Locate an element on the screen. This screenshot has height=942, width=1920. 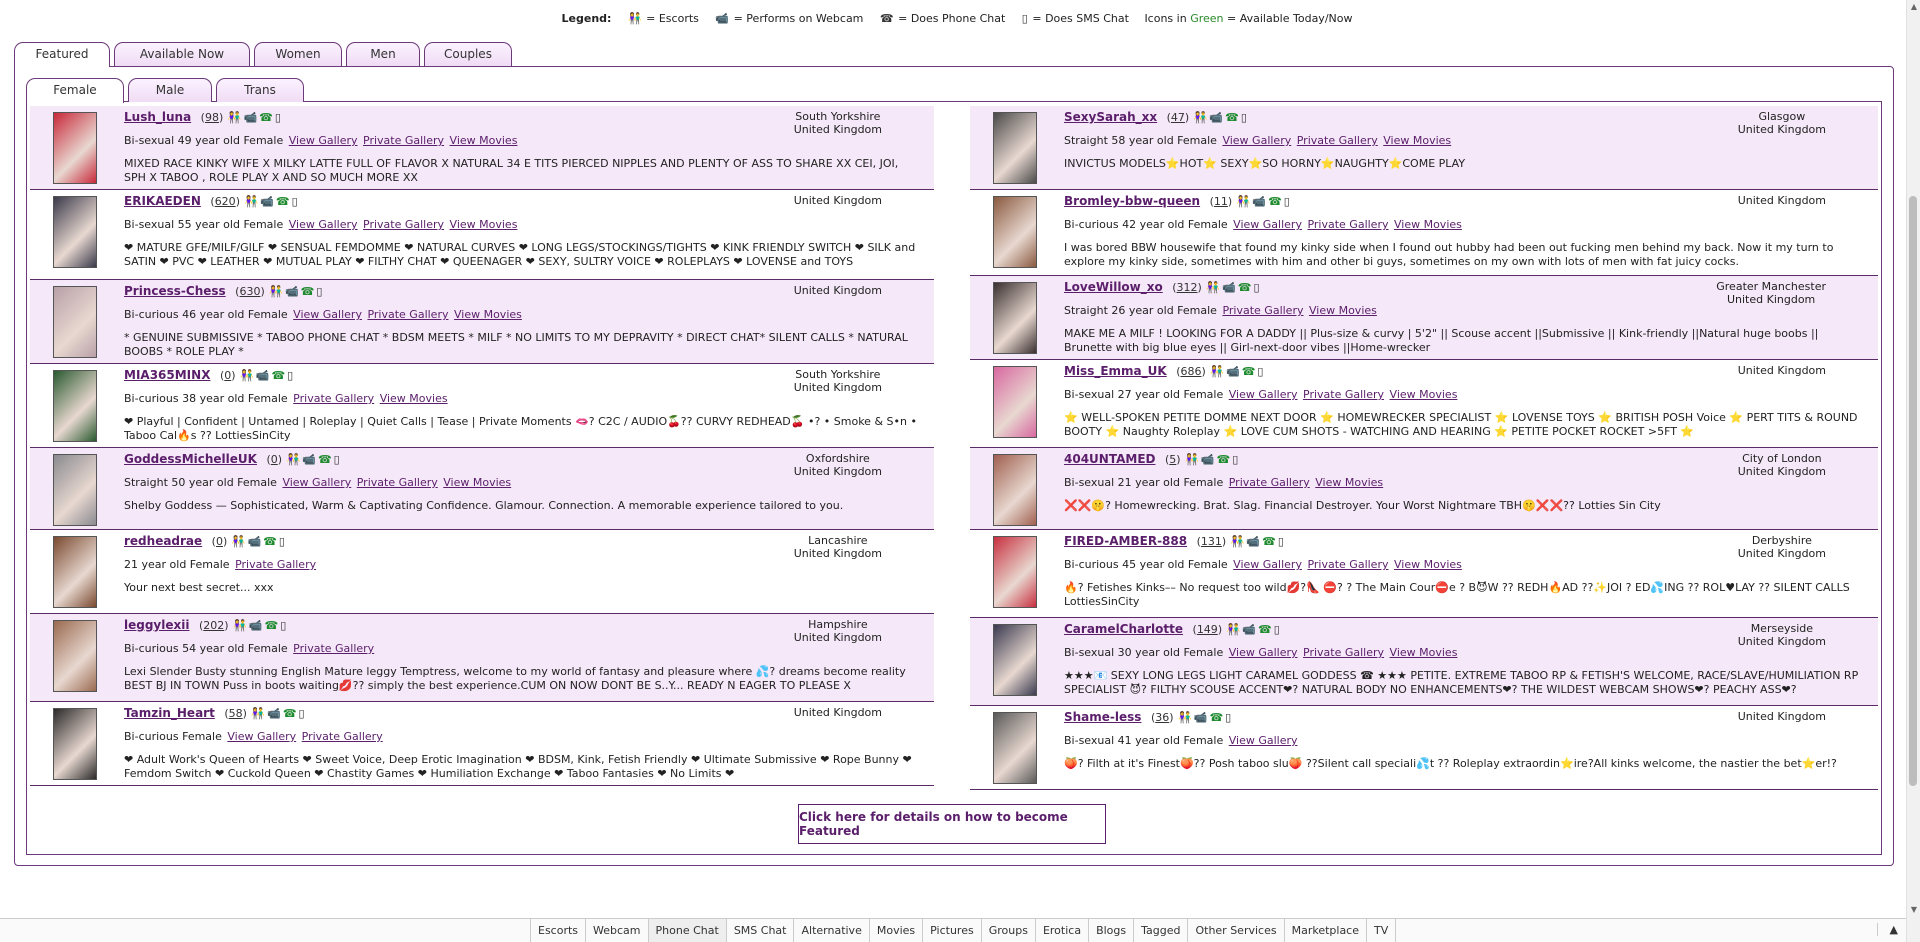
profile-name: redheadrae is located at coordinates (163, 541).